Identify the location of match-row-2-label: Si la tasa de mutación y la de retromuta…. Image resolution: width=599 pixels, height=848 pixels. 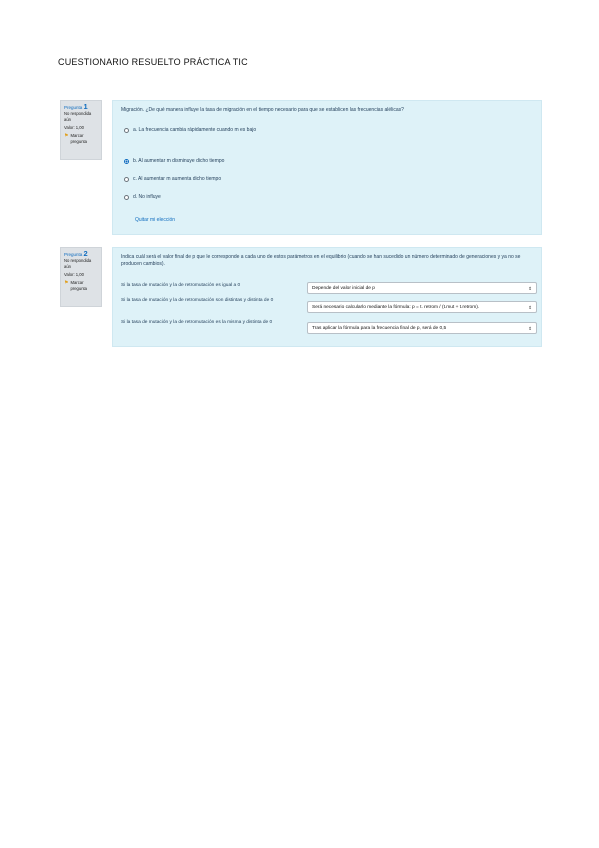
(197, 300).